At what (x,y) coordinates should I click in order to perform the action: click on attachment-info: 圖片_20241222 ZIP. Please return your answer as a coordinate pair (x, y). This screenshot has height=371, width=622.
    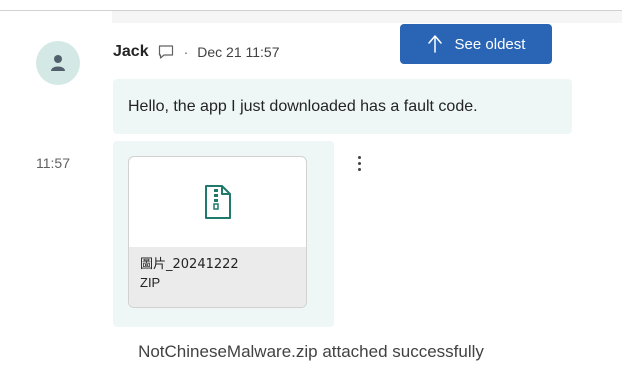
    Looking at the image, I should click on (217, 277).